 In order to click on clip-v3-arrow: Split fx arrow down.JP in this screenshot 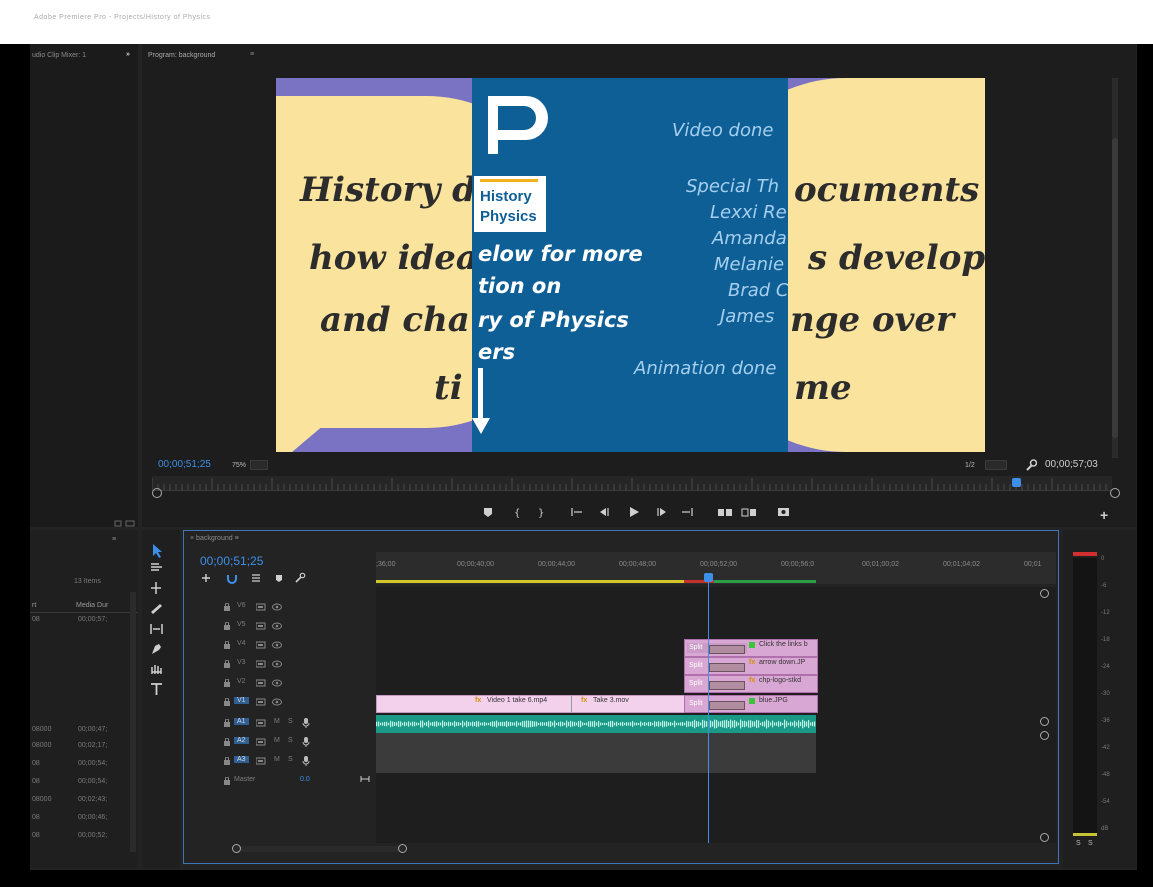, I will do `click(751, 666)`.